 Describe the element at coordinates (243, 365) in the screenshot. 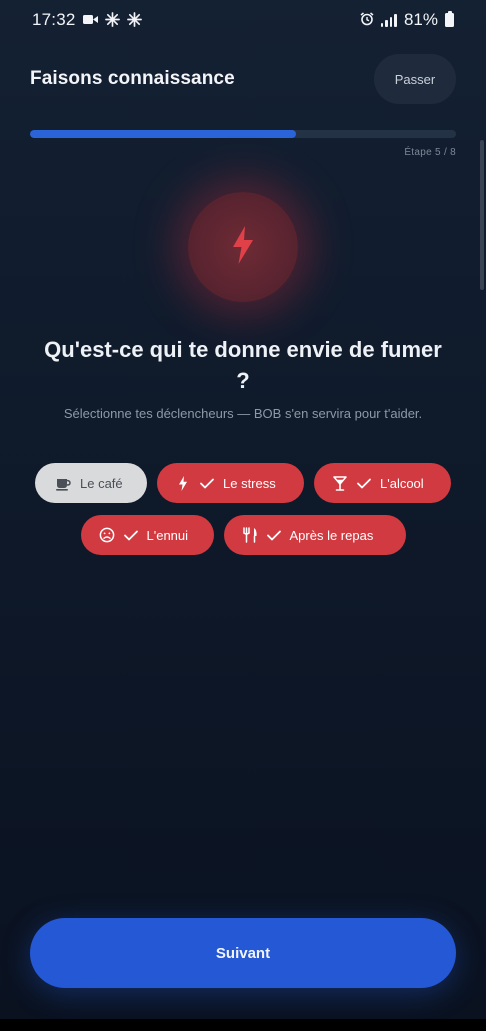

I see `question-title: Qu'est-ce qui te donne envie de fumer ?` at that location.